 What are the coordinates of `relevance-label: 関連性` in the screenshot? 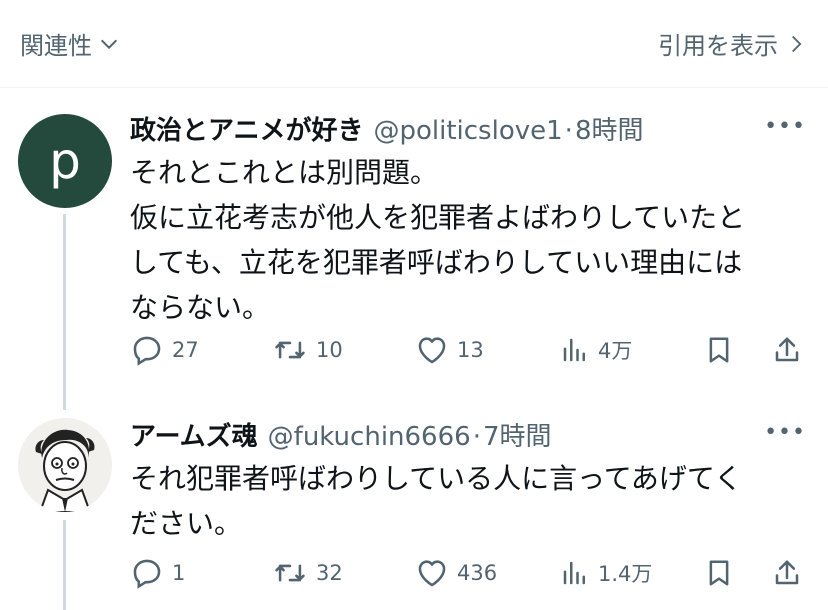 It's located at (56, 46).